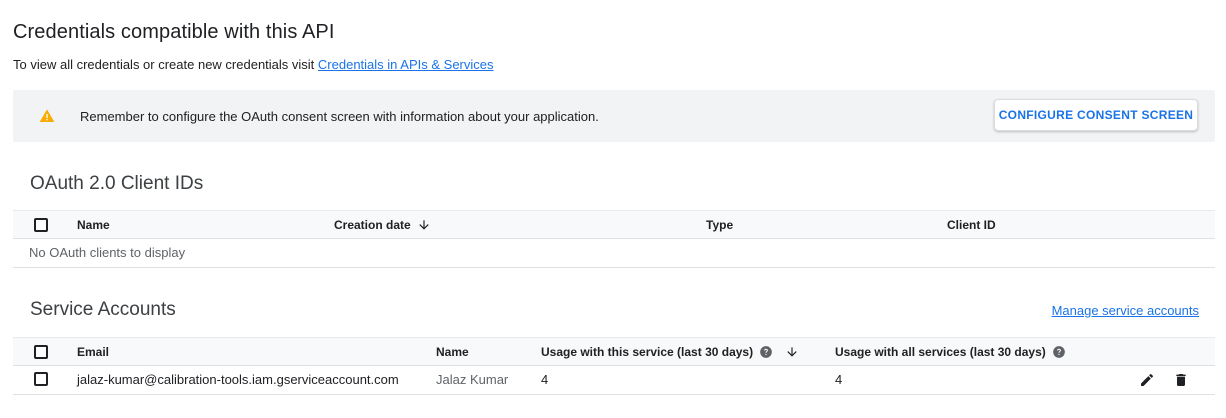 This screenshot has width=1226, height=418. I want to click on sa-col-usage-service: Usage with this service (last 30 days), so click(670, 352).